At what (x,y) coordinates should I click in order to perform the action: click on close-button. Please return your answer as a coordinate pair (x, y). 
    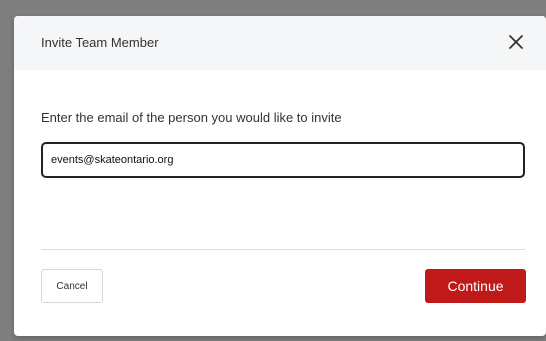
    Looking at the image, I should click on (516, 42).